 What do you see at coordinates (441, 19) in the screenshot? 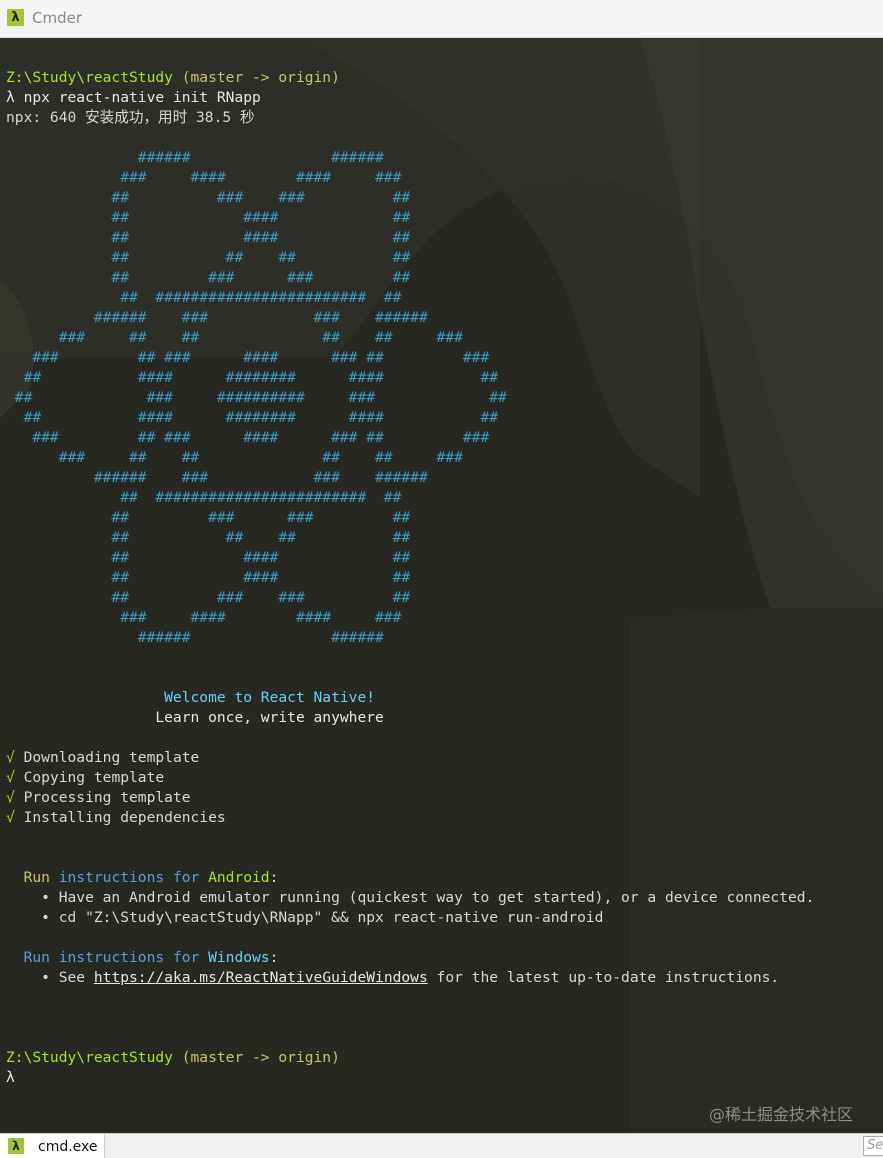
I see `title-bar: λ Cmder` at bounding box center [441, 19].